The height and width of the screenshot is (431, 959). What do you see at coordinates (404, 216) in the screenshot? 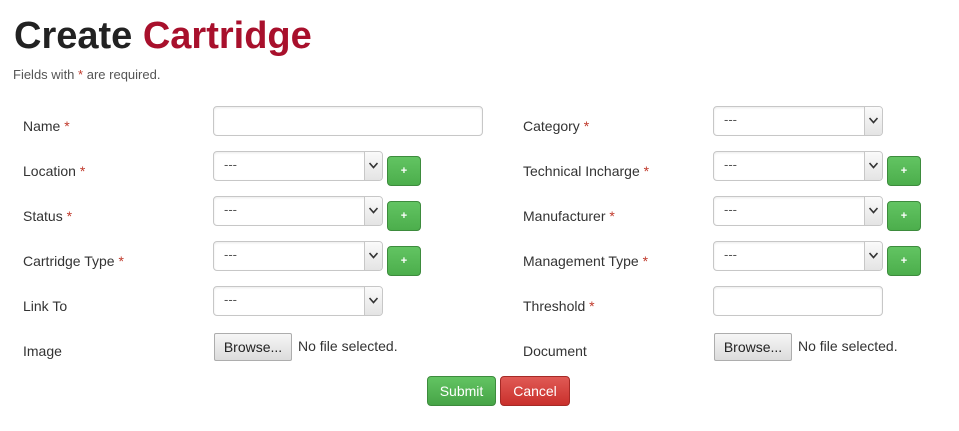
I see `add-status-button: +` at bounding box center [404, 216].